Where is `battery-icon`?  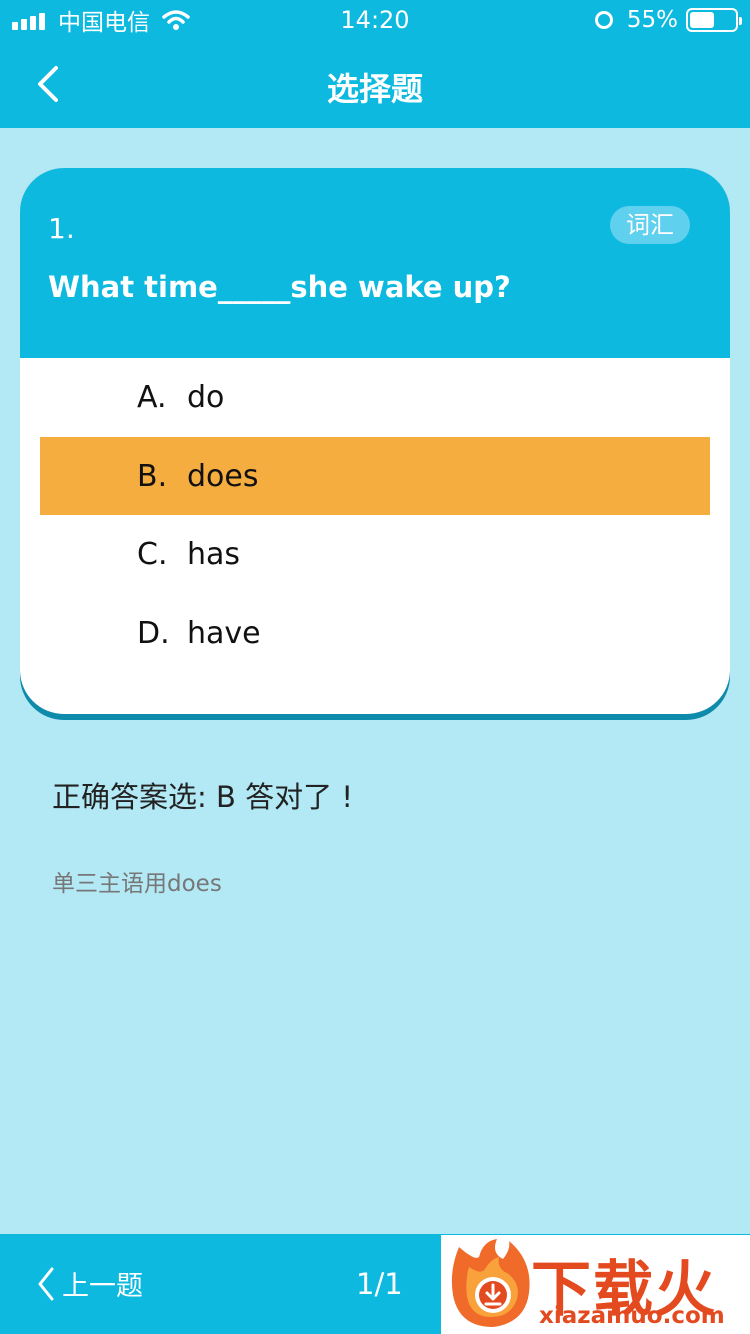
battery-icon is located at coordinates (714, 20).